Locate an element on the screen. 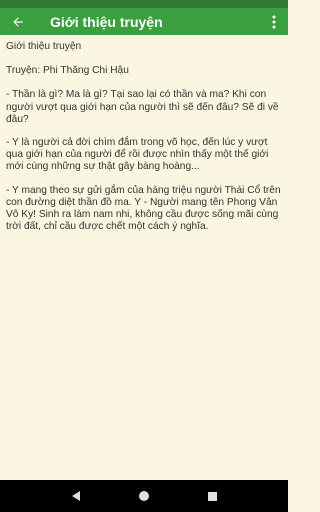 The image size is (320, 512). back-button is located at coordinates (18, 21).